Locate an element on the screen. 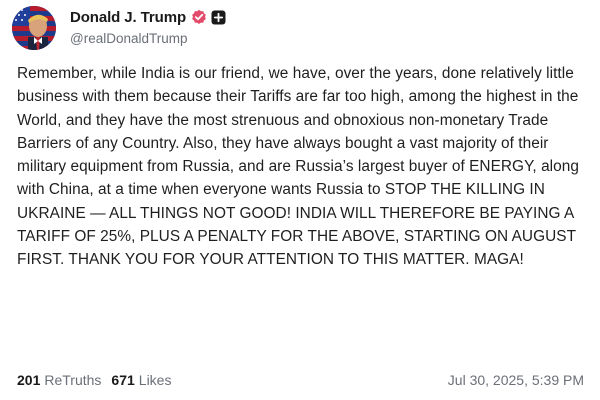 This screenshot has height=400, width=600. likes-stat: 671 Likes is located at coordinates (141, 380).